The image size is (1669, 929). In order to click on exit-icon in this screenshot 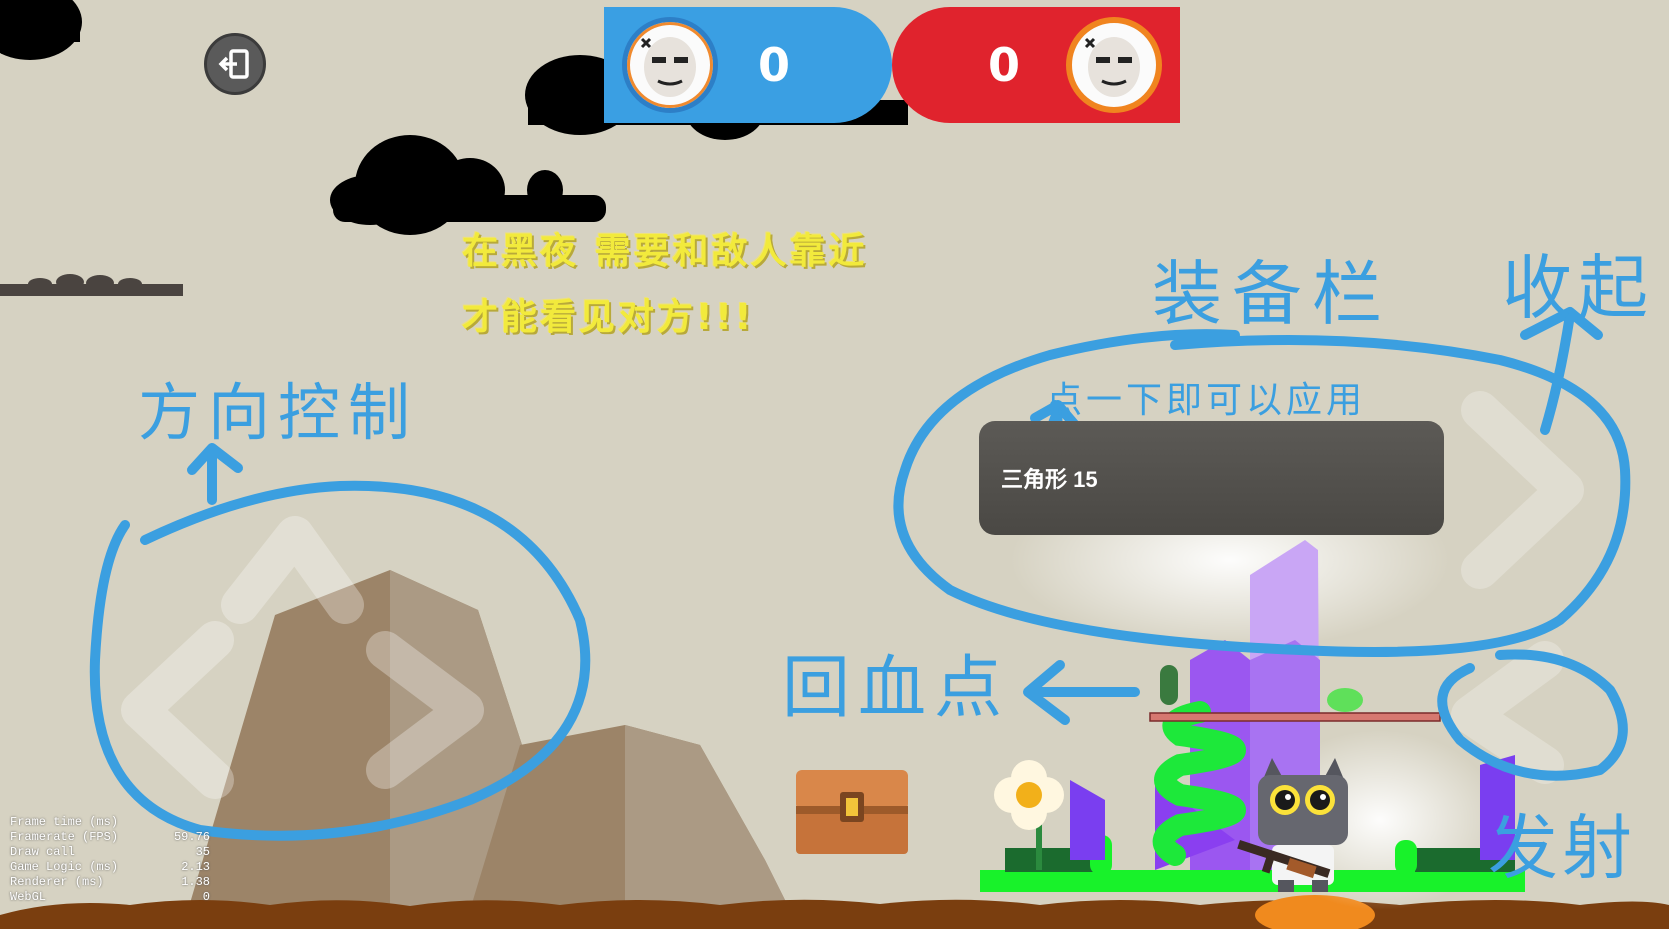, I will do `click(233, 64)`.